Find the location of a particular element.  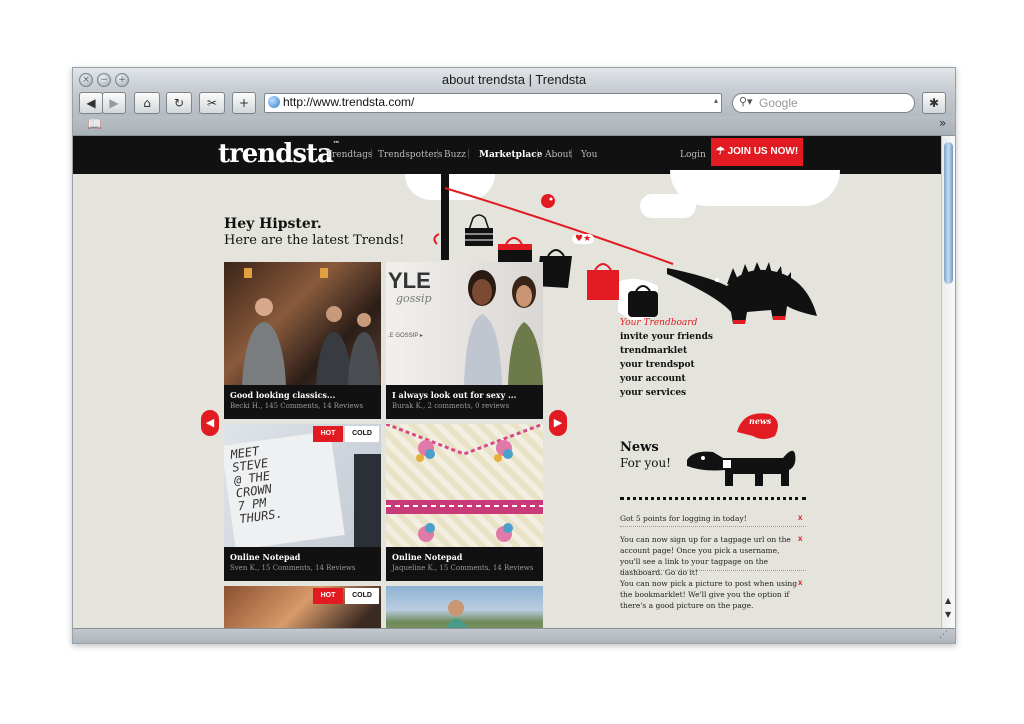

nav-you: You is located at coordinates (589, 155).